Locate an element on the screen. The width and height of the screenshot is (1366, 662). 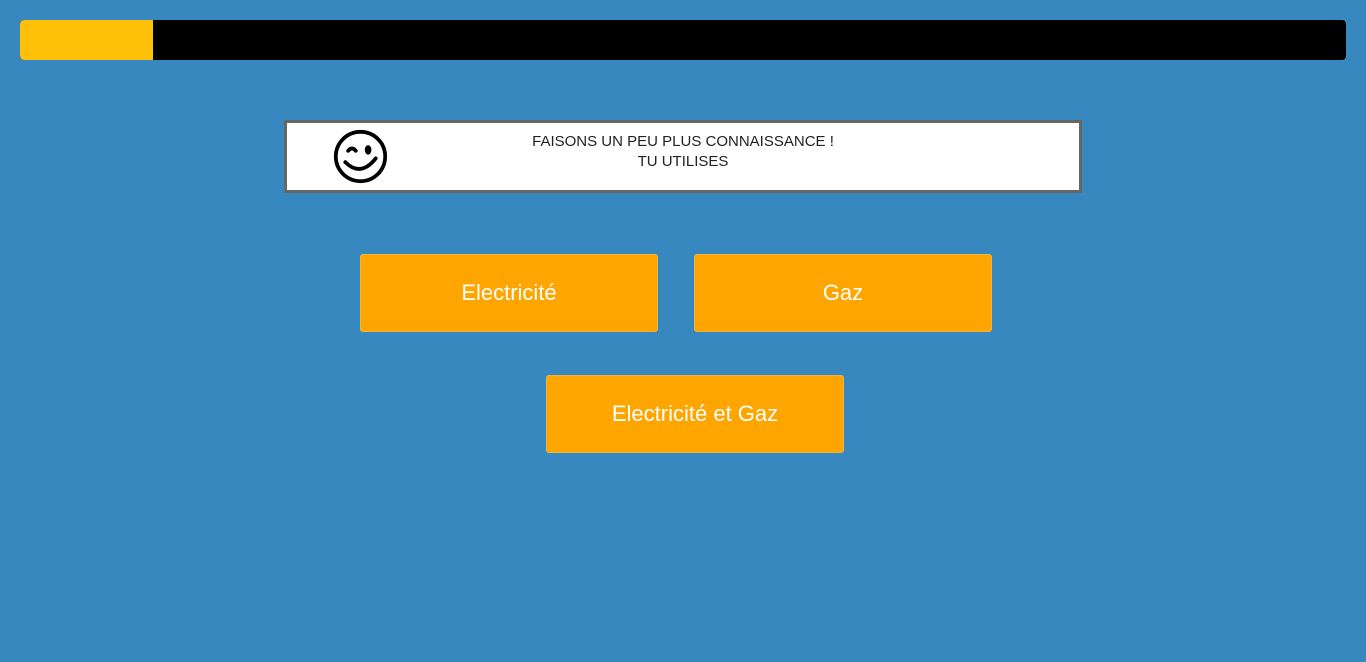
electricity-button: Electricité is located at coordinates (509, 293).